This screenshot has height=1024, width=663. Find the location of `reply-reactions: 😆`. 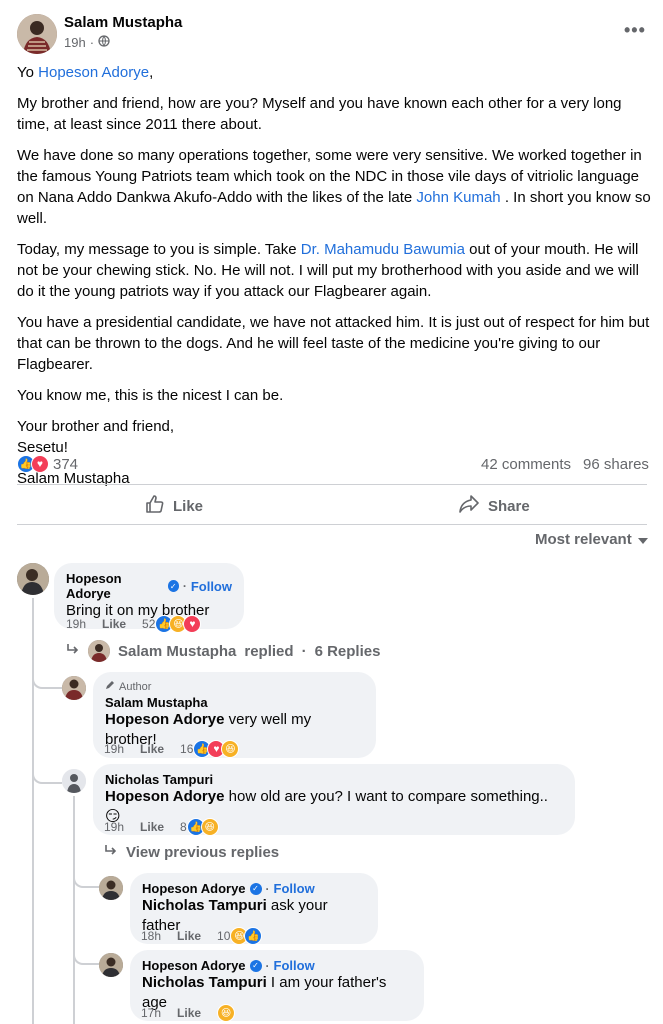

reply-reactions: 😆 is located at coordinates (226, 1013).